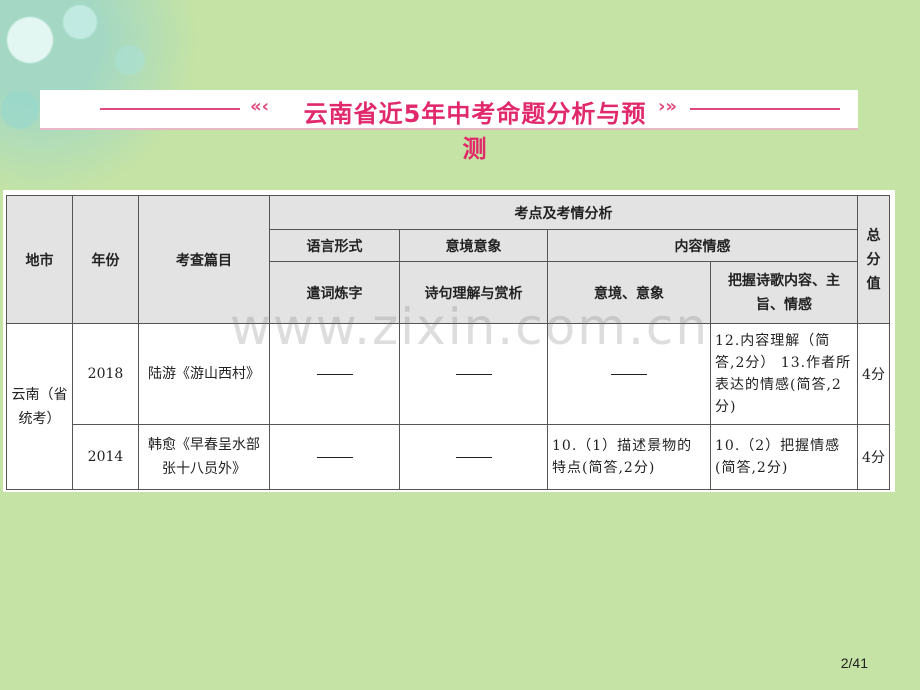  What do you see at coordinates (473, 292) in the screenshot?
I see `header-line-appreciation: 诗句理解与赏析` at bounding box center [473, 292].